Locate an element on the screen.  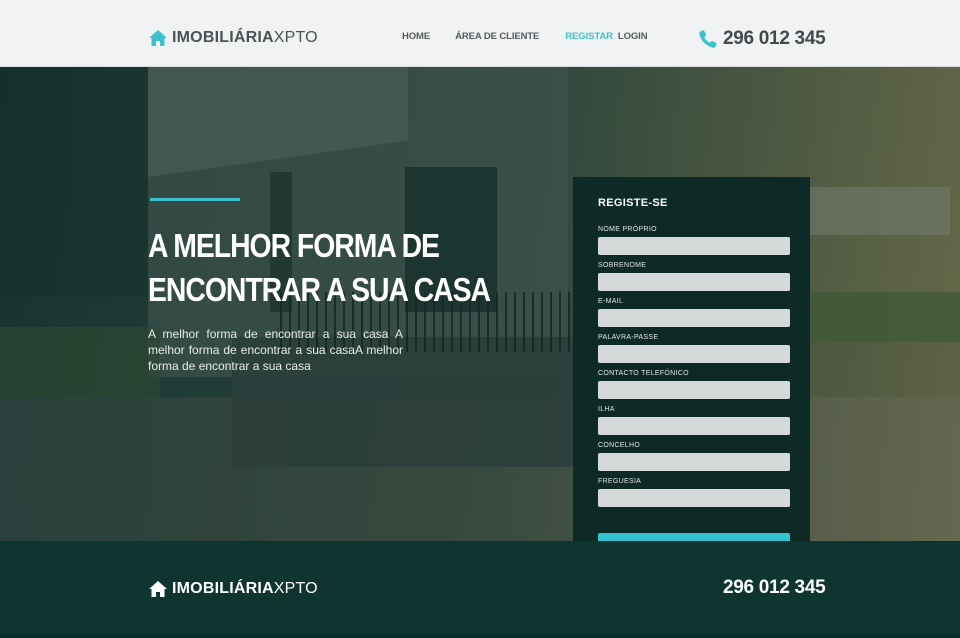
field-first-name: NOME PRÓPRIO is located at coordinates (694, 240).